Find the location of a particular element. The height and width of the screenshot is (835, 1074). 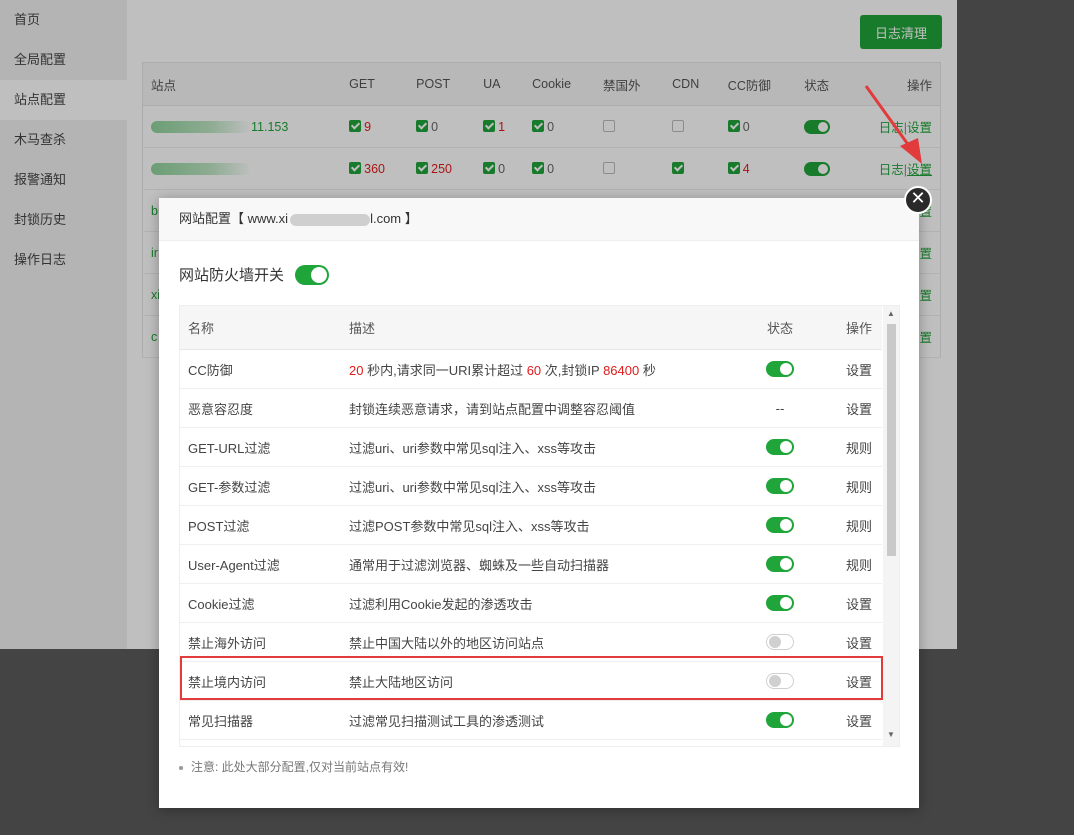

rule-row-user-agent: User-Agent过滤 通常用于过滤浏览器、蜘蛛及一些自动扫描器 规则 is located at coordinates (531, 564).